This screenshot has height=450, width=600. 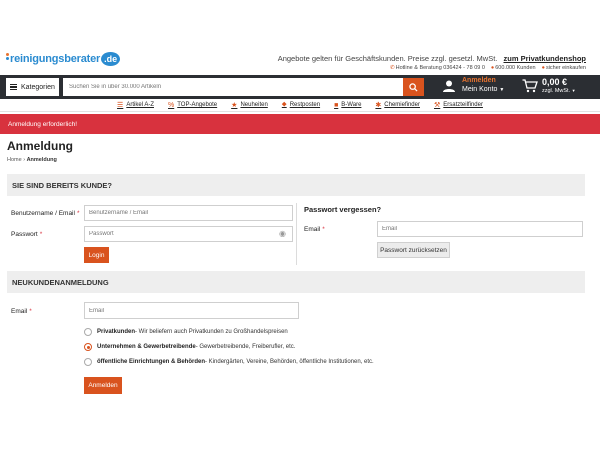 I want to click on username-label-text: Benutzername / Email, so click(x=43, y=213).